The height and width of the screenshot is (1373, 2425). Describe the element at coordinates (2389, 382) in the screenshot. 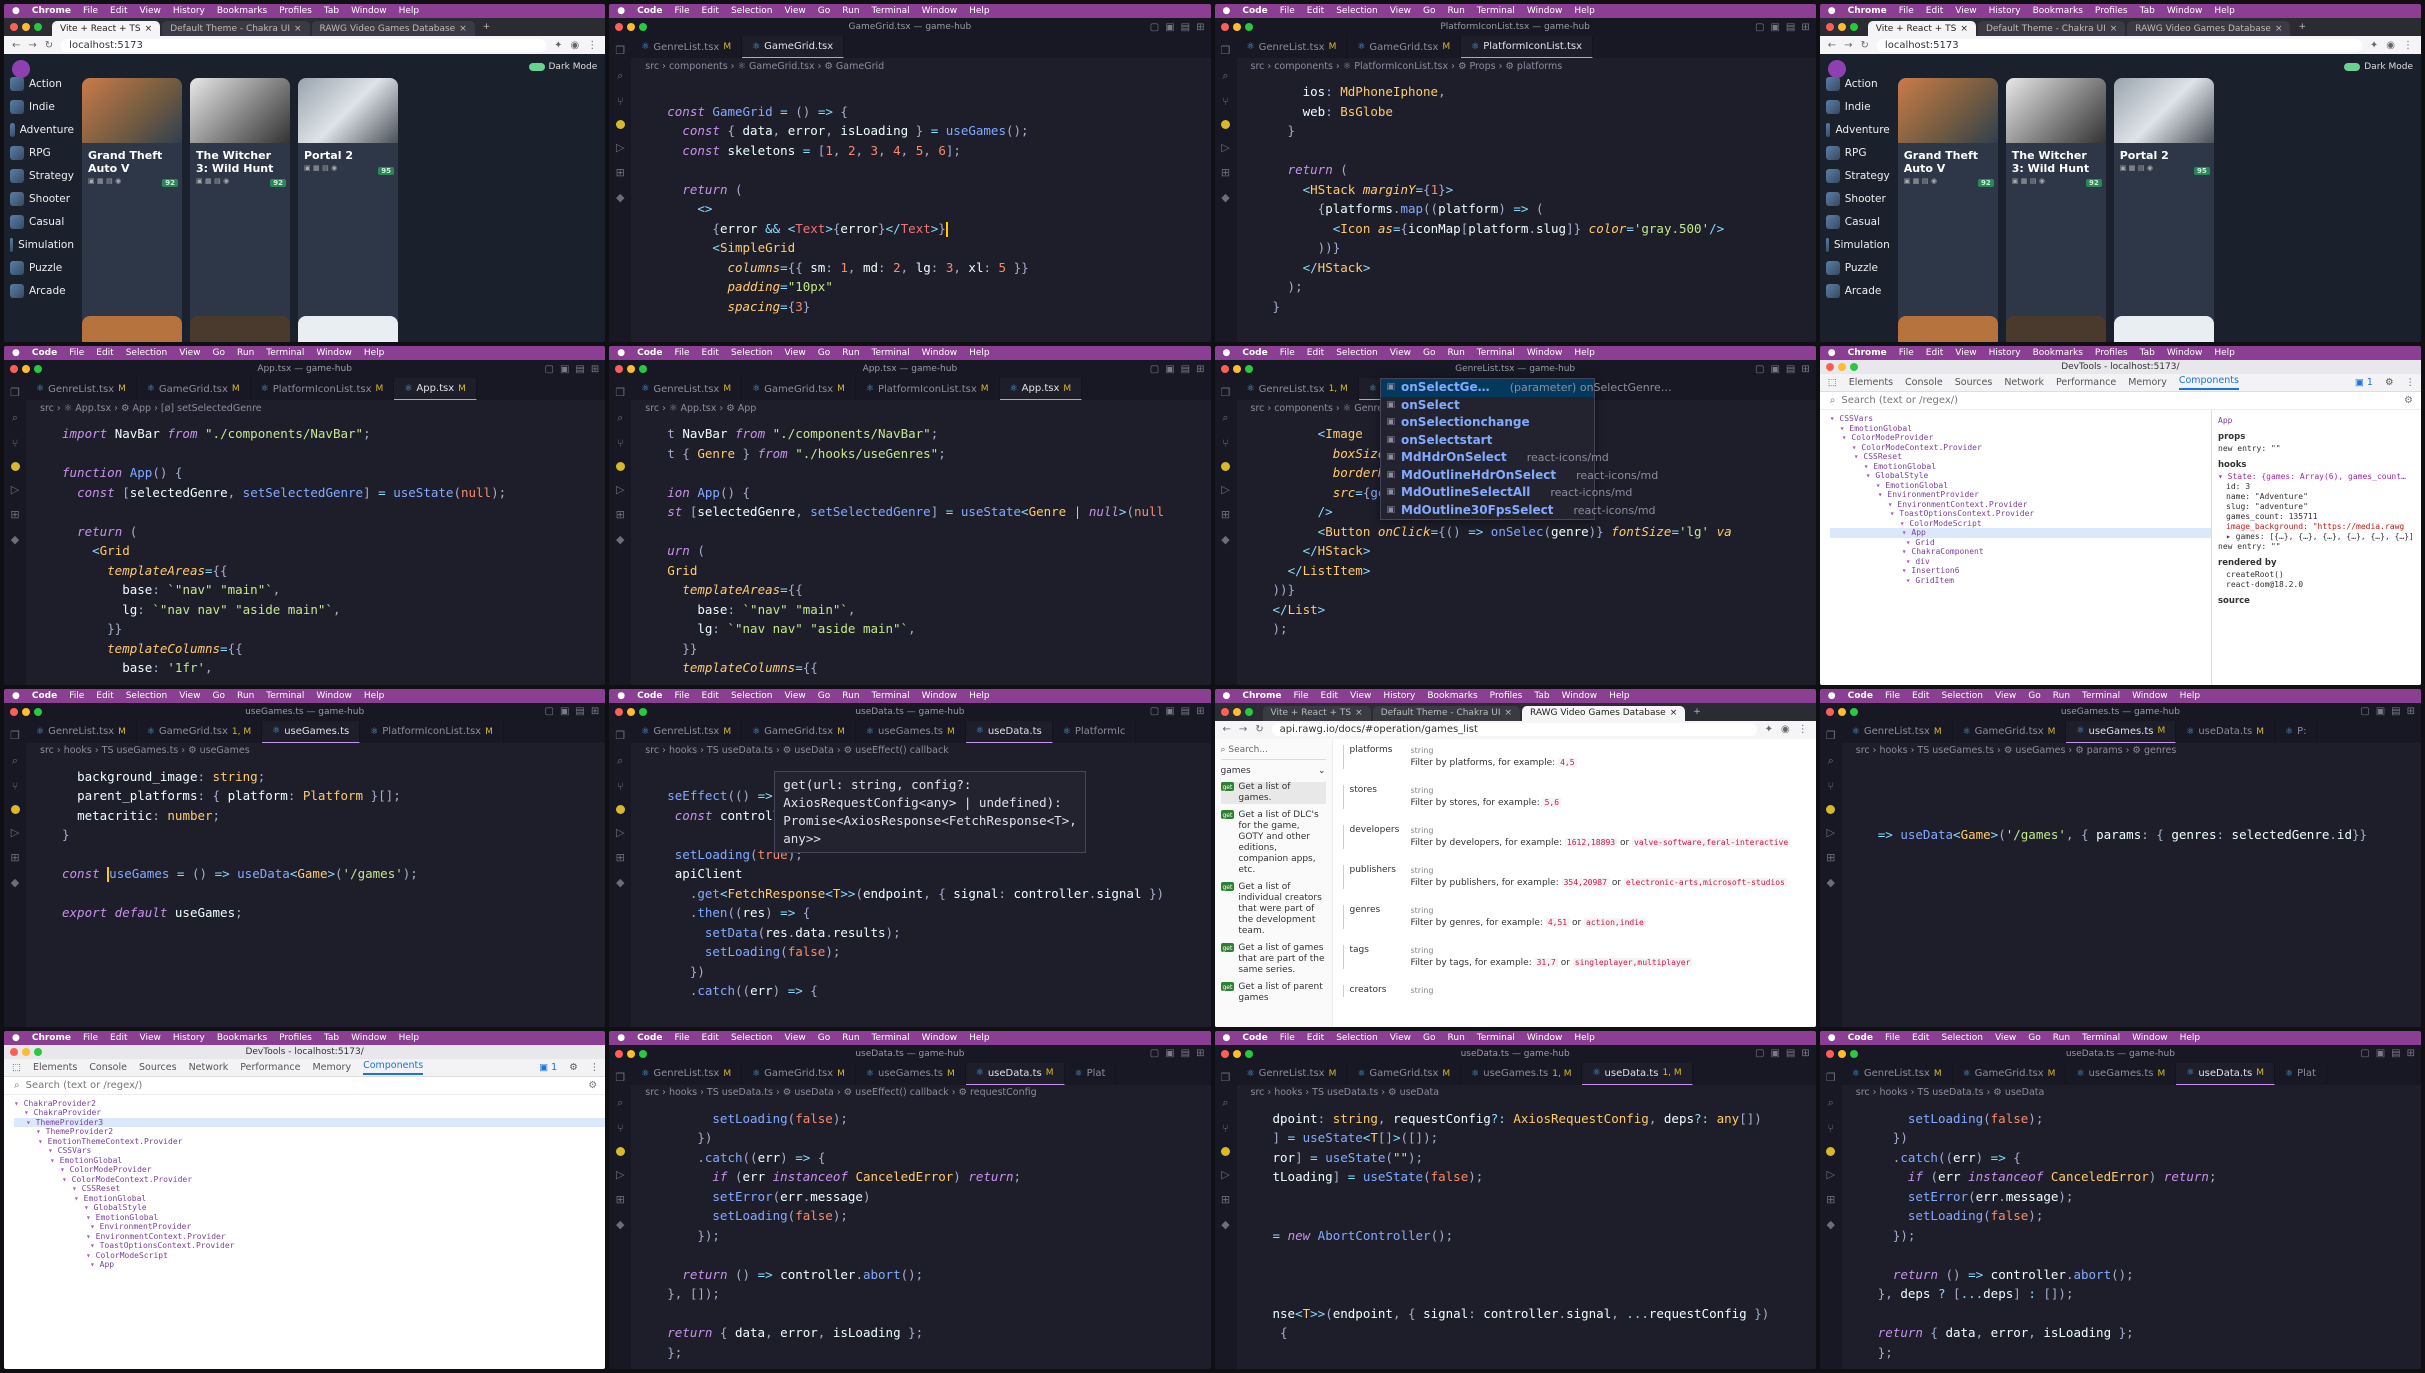

I see `settings-icon: ⚙` at that location.